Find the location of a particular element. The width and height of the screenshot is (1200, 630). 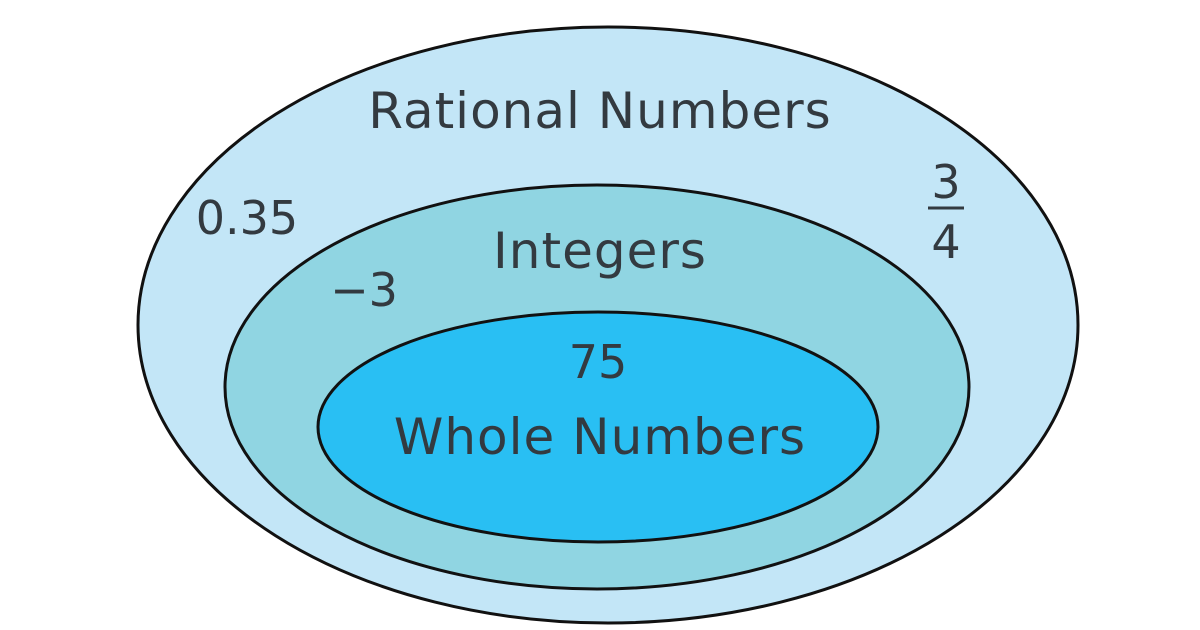

decimal-element: 0.35 is located at coordinates (247, 218).